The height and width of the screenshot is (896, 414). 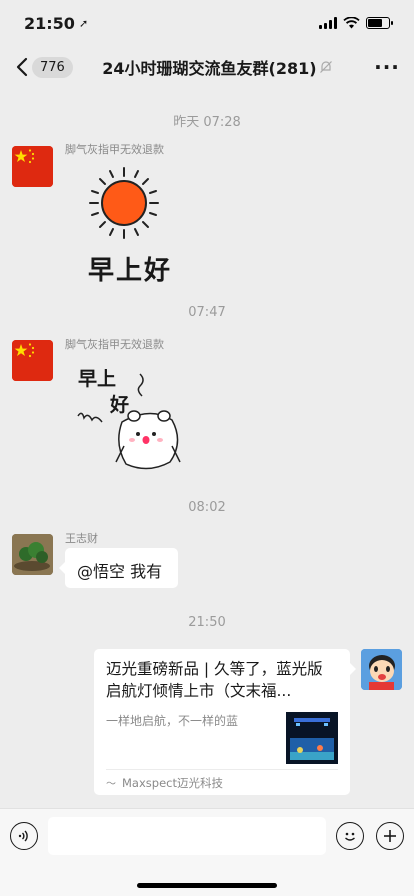 I want to click on chat-header: 776 24小时珊瑚交流鱼友群(281) ···, so click(x=207, y=67).